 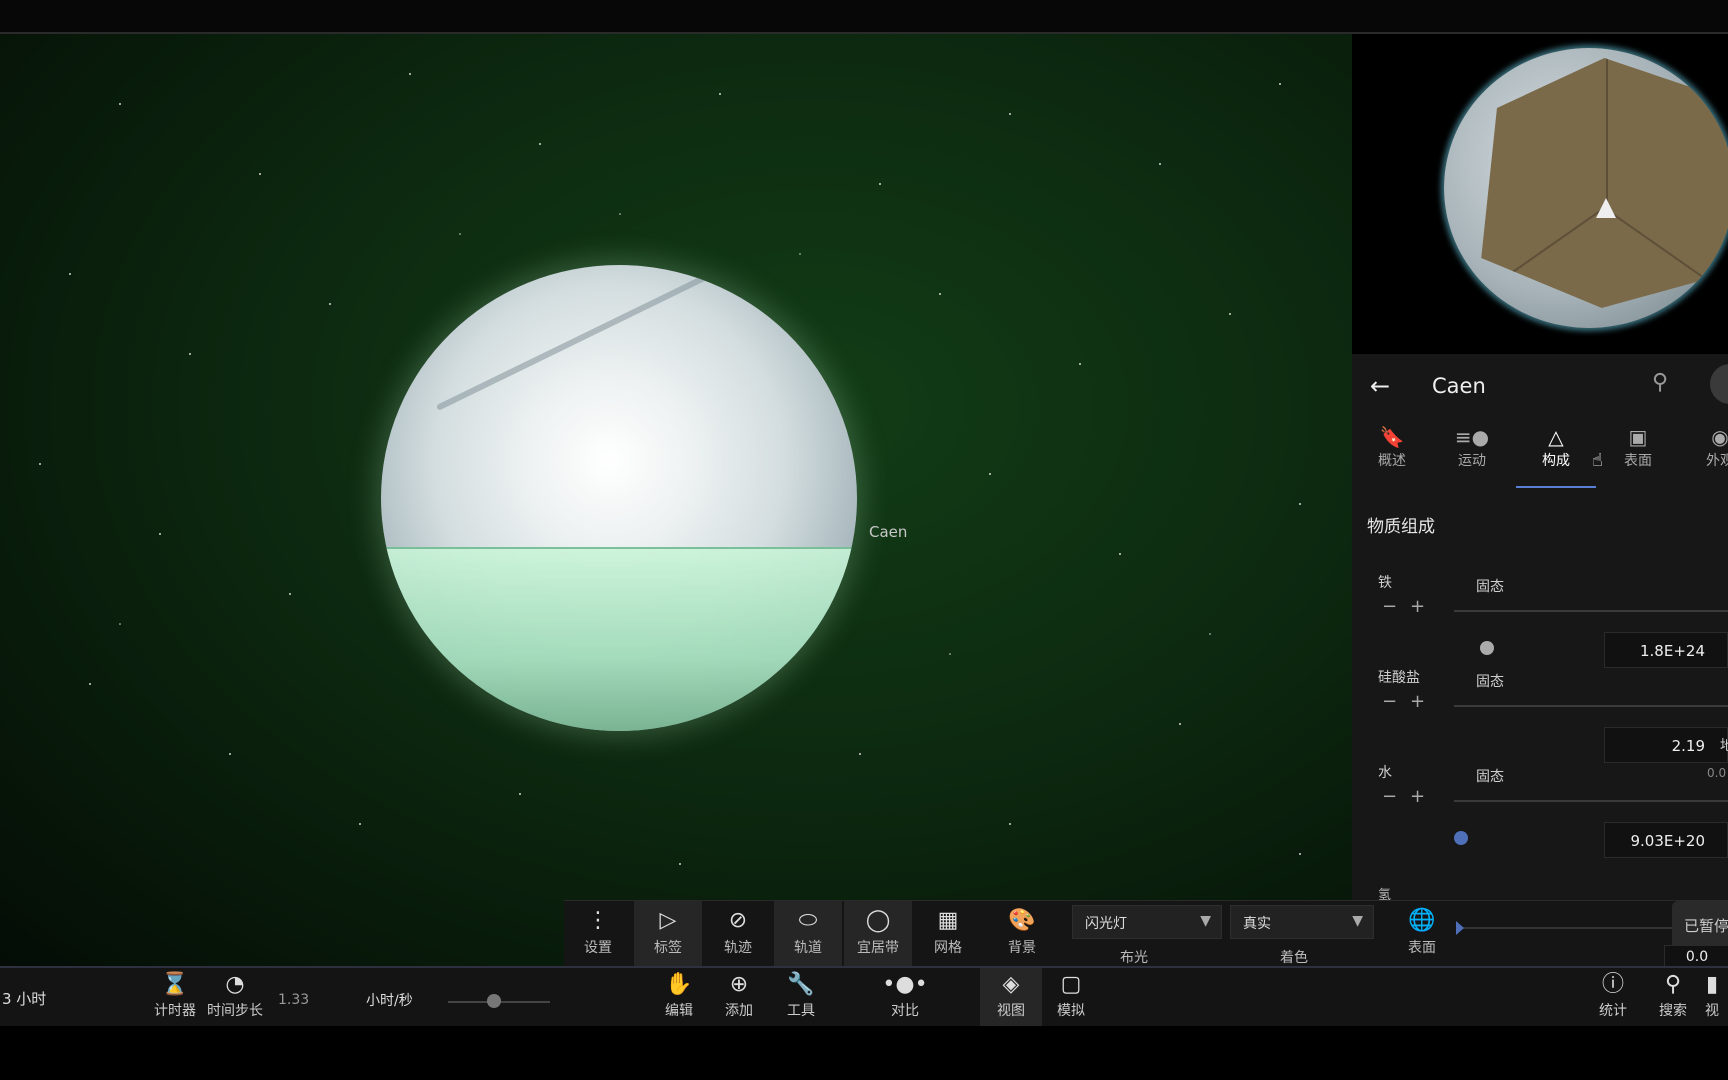 What do you see at coordinates (1597, 460) in the screenshot?
I see `pointer-cursor-icon: ☝` at bounding box center [1597, 460].